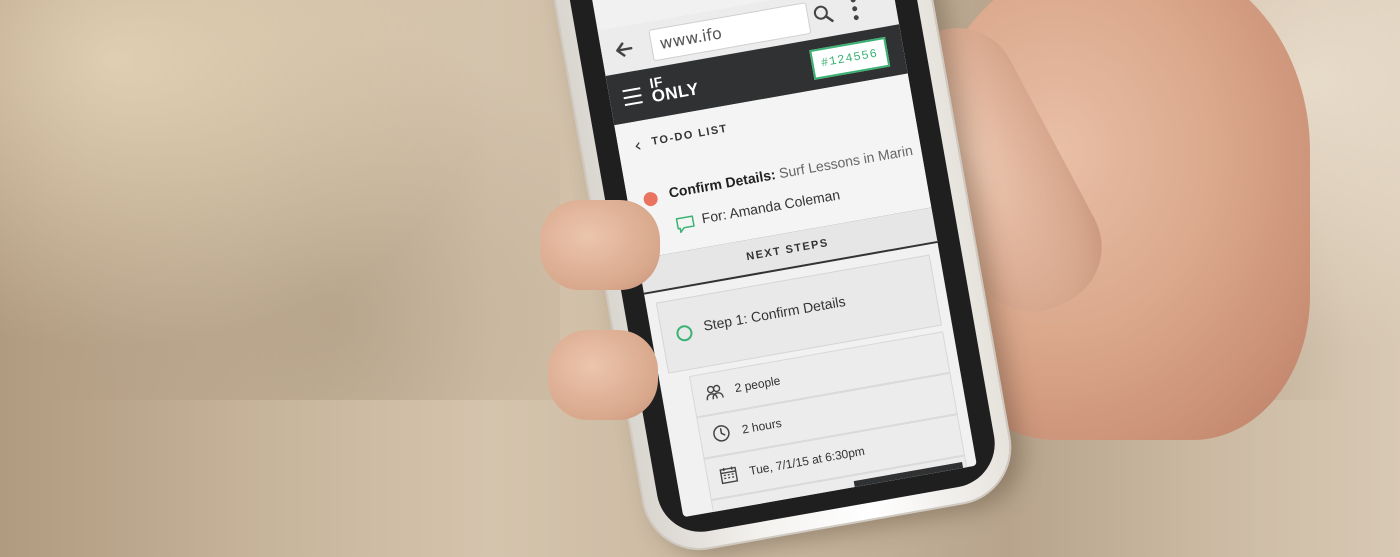  What do you see at coordinates (685, 224) in the screenshot?
I see `chat-bubble-icon` at bounding box center [685, 224].